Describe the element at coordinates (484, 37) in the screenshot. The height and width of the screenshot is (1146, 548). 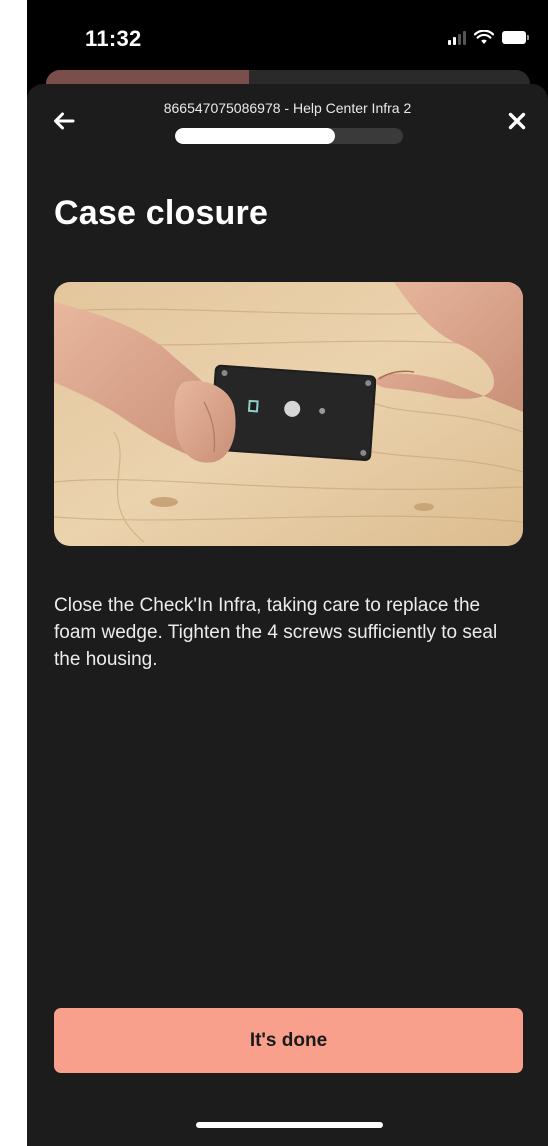
I see `wifi-icon` at that location.